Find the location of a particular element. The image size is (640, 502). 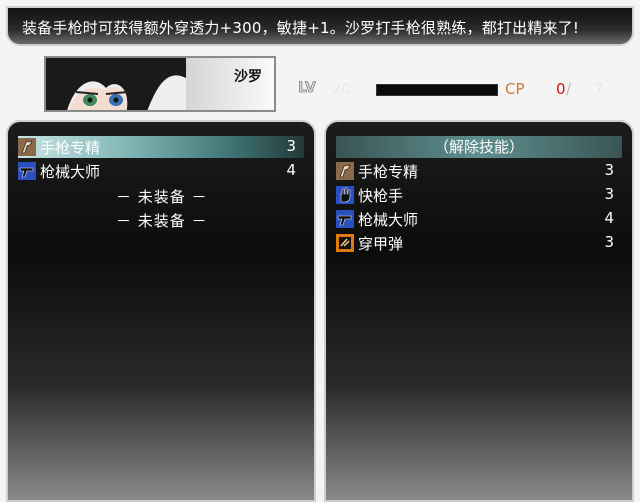

available-skill-label: 穿甲弹 is located at coordinates (381, 244).